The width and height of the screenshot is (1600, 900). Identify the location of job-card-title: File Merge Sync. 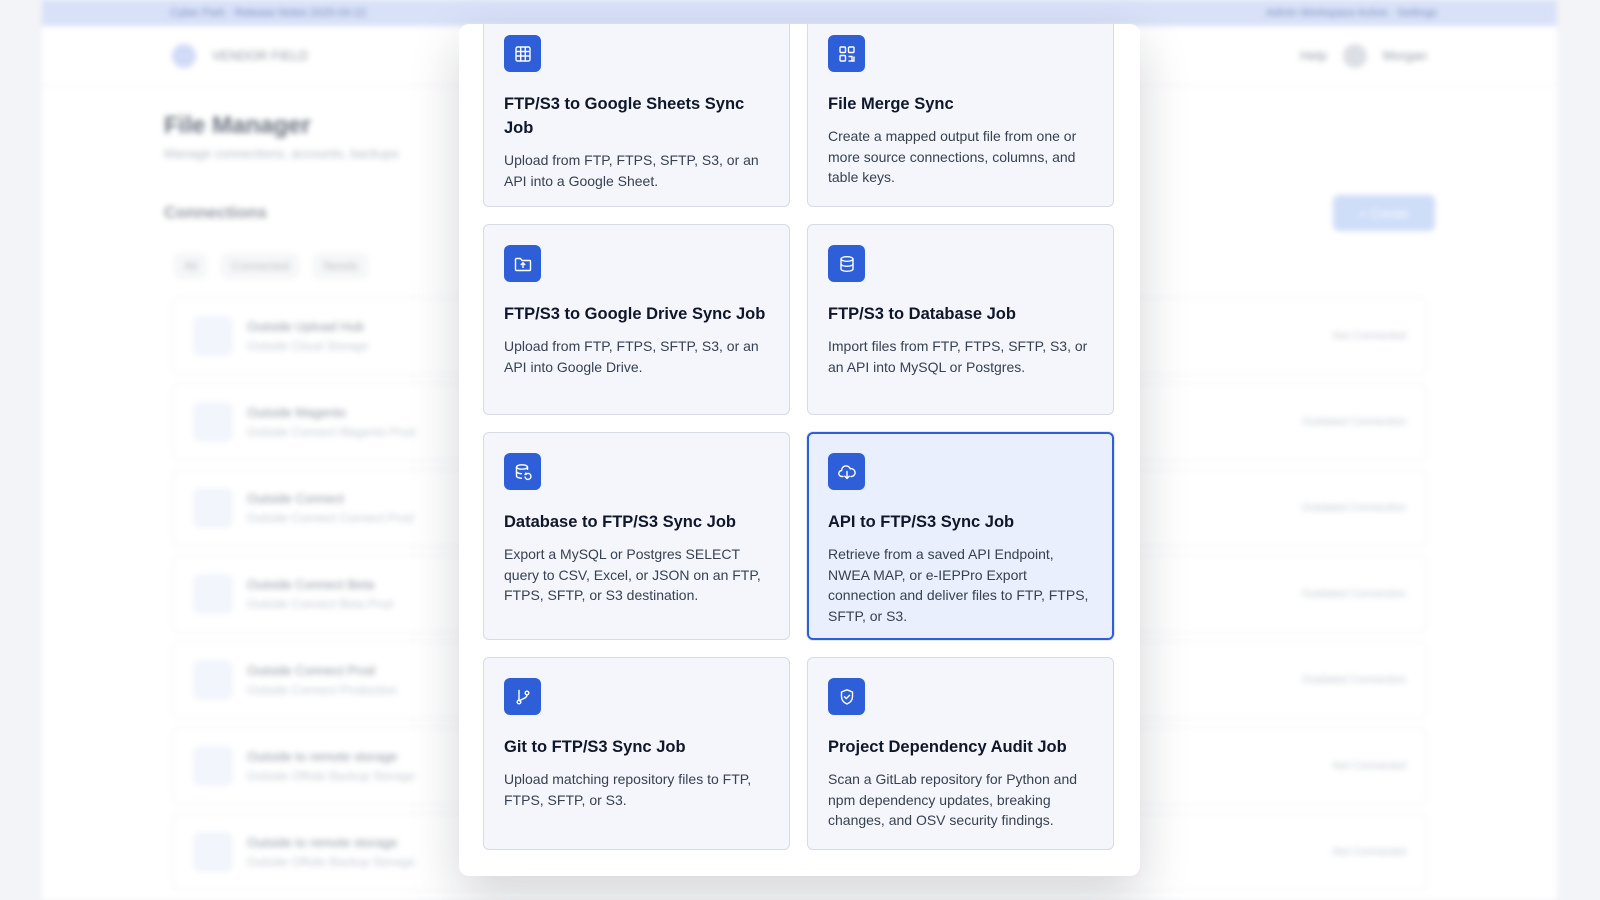
(891, 104).